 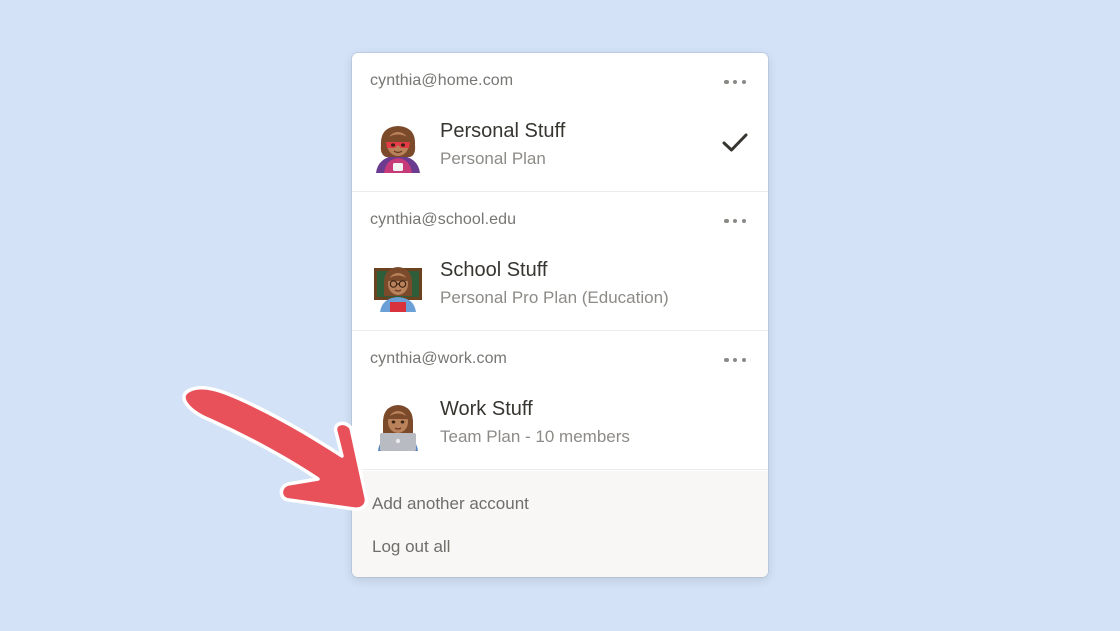 I want to click on account-email: cynthia@work.com, so click(x=438, y=358).